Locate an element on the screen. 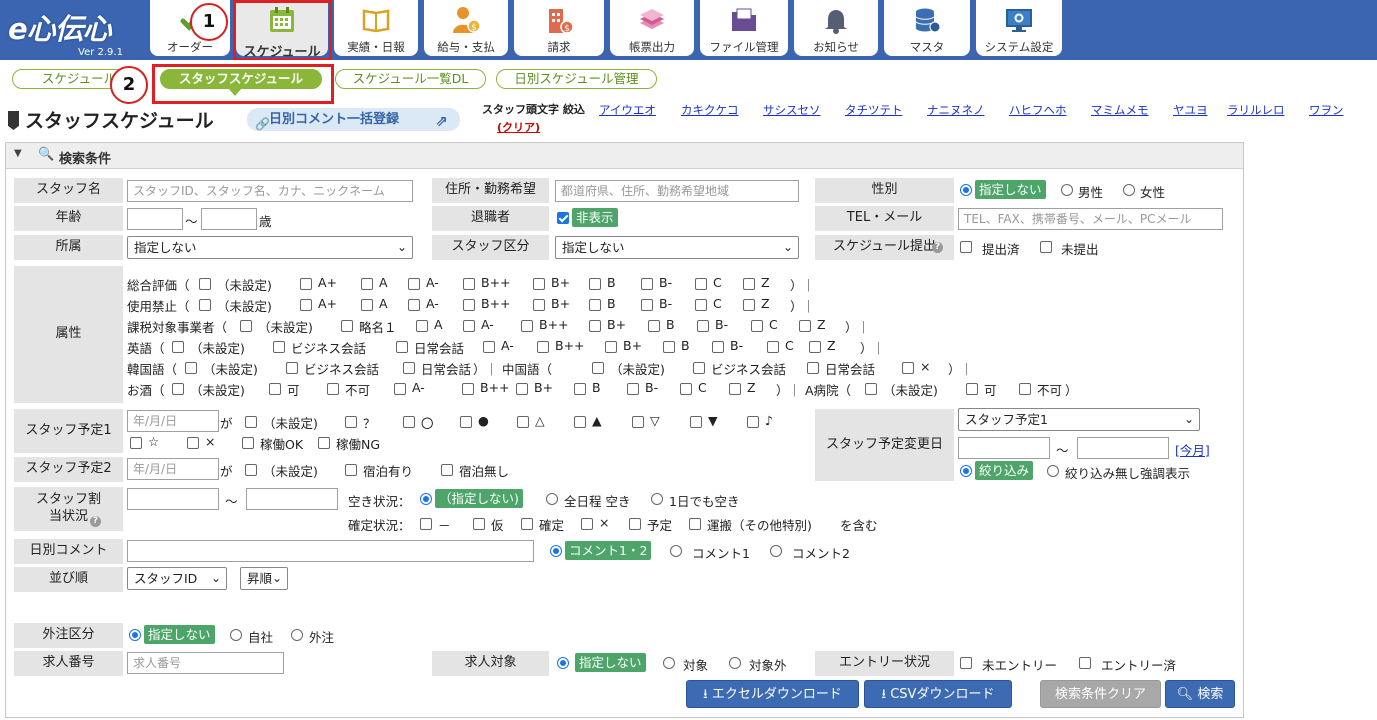 Image resolution: width=1377 pixels, height=720 pixels. sort-order-select: 昇順 ⌄ is located at coordinates (264, 578).